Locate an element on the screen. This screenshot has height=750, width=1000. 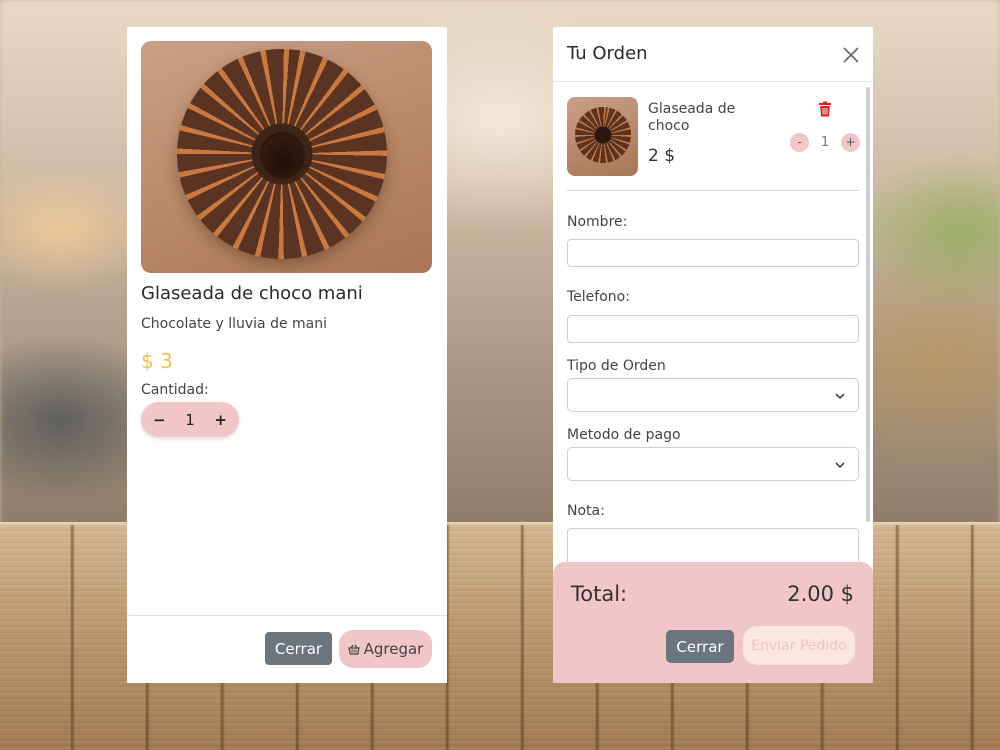
metodo-pago-select is located at coordinates (713, 464).